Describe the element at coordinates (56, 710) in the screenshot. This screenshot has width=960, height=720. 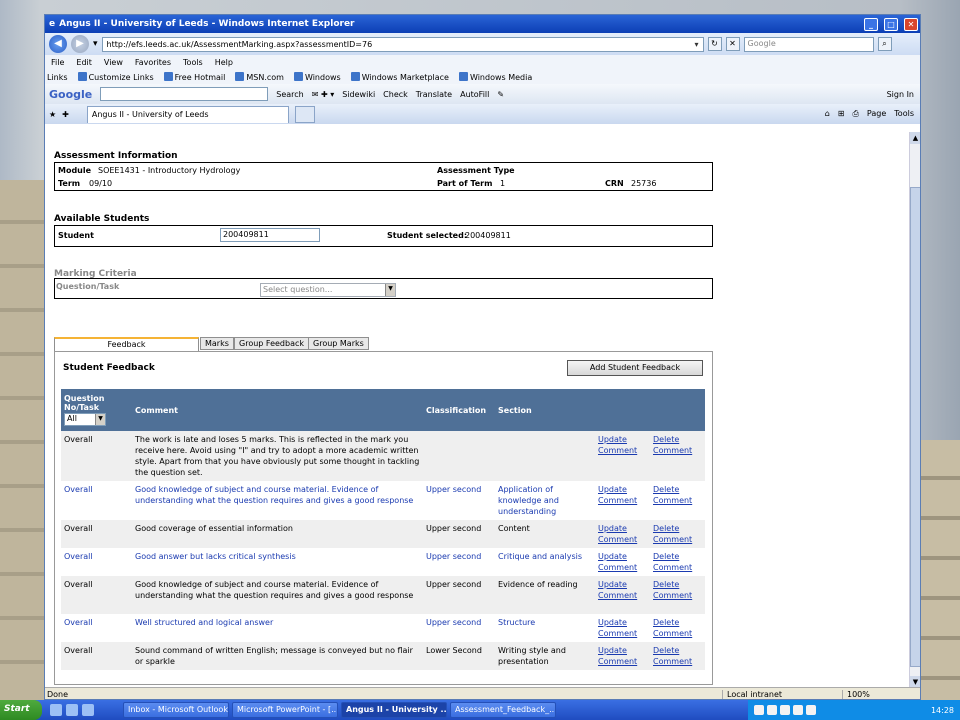
I see `ie-icon` at that location.